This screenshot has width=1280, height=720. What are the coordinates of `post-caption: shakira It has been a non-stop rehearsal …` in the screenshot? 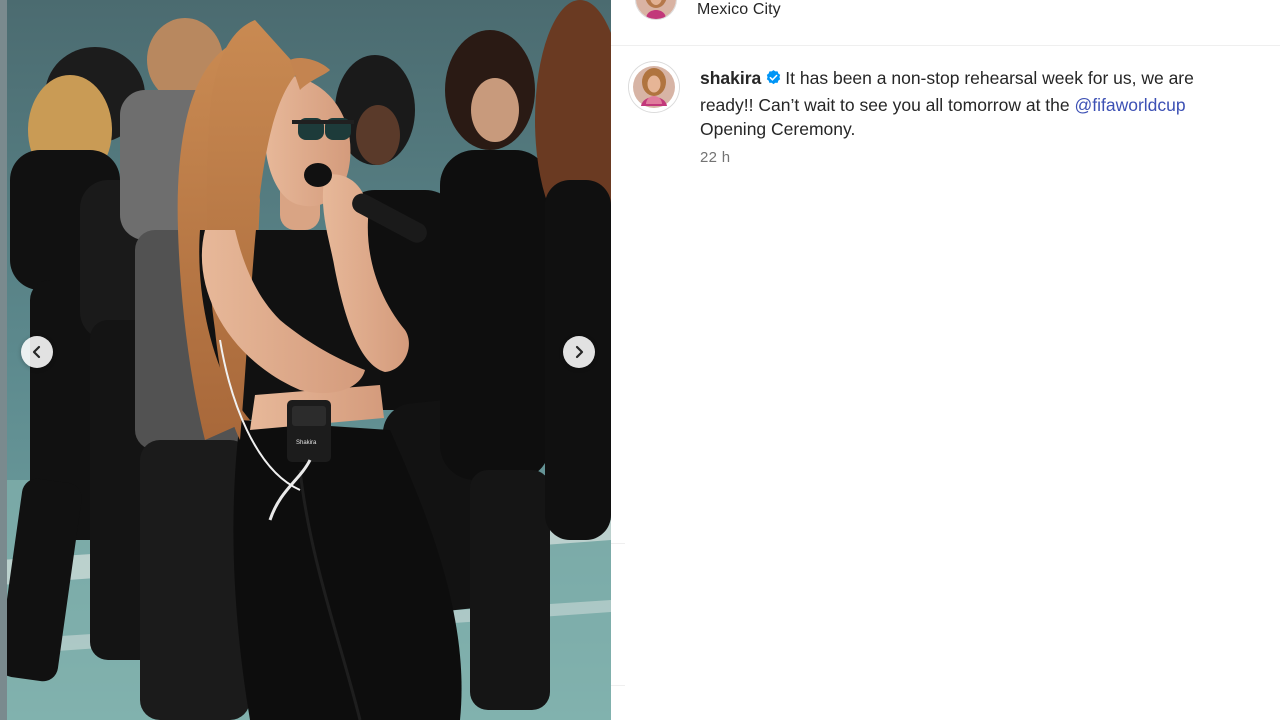 It's located at (970, 104).